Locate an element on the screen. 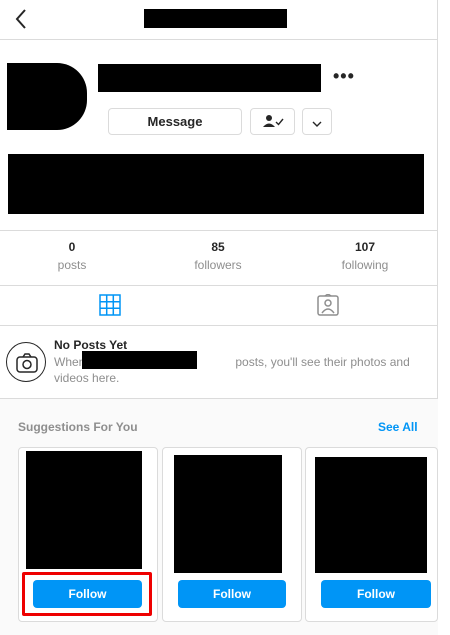 The width and height of the screenshot is (450, 635). top-bar is located at coordinates (219, 20).